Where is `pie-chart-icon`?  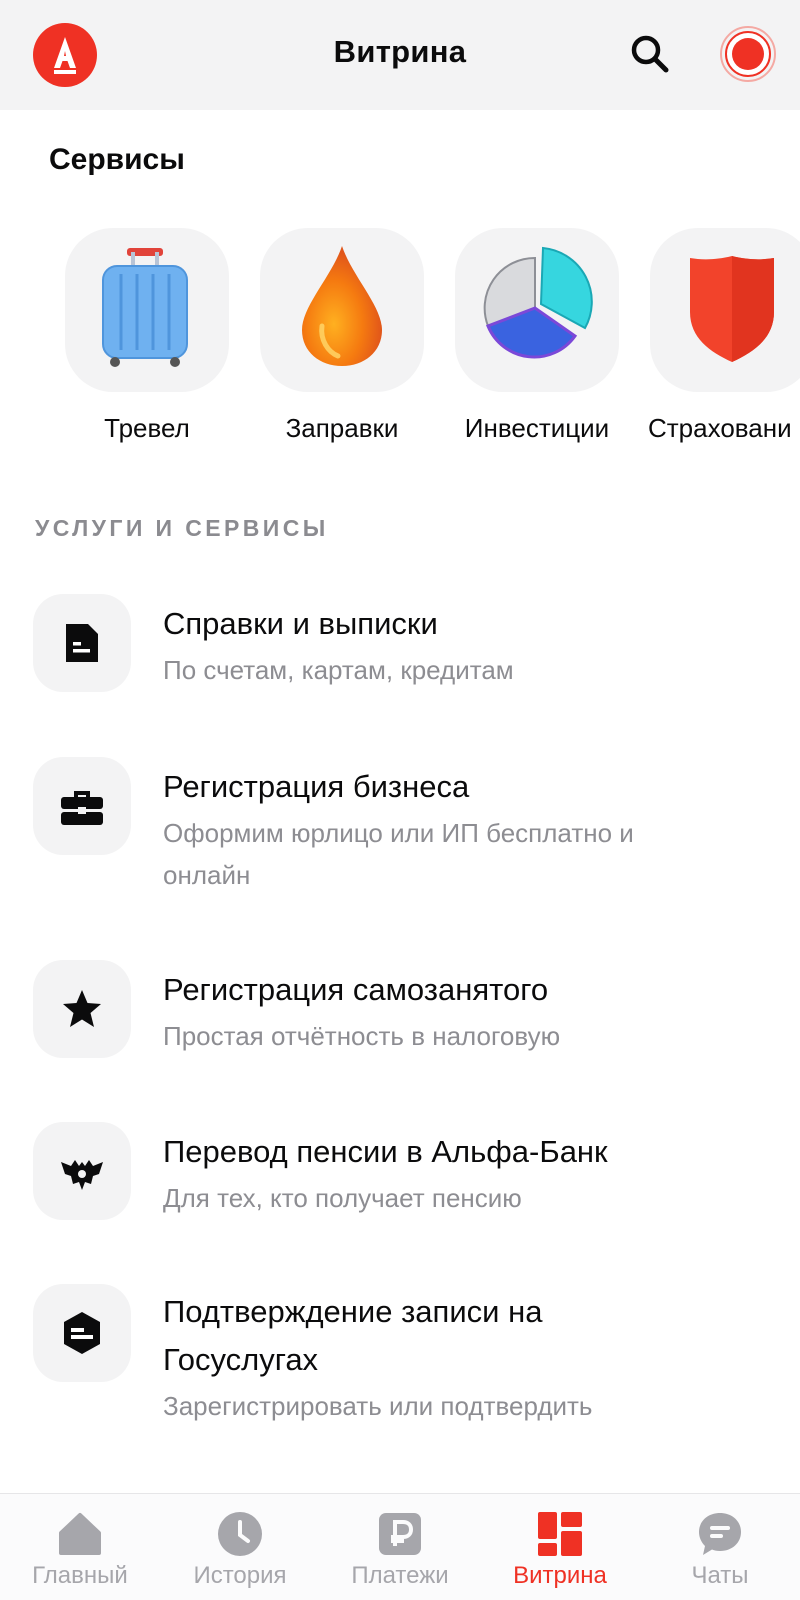 pie-chart-icon is located at coordinates (538, 302).